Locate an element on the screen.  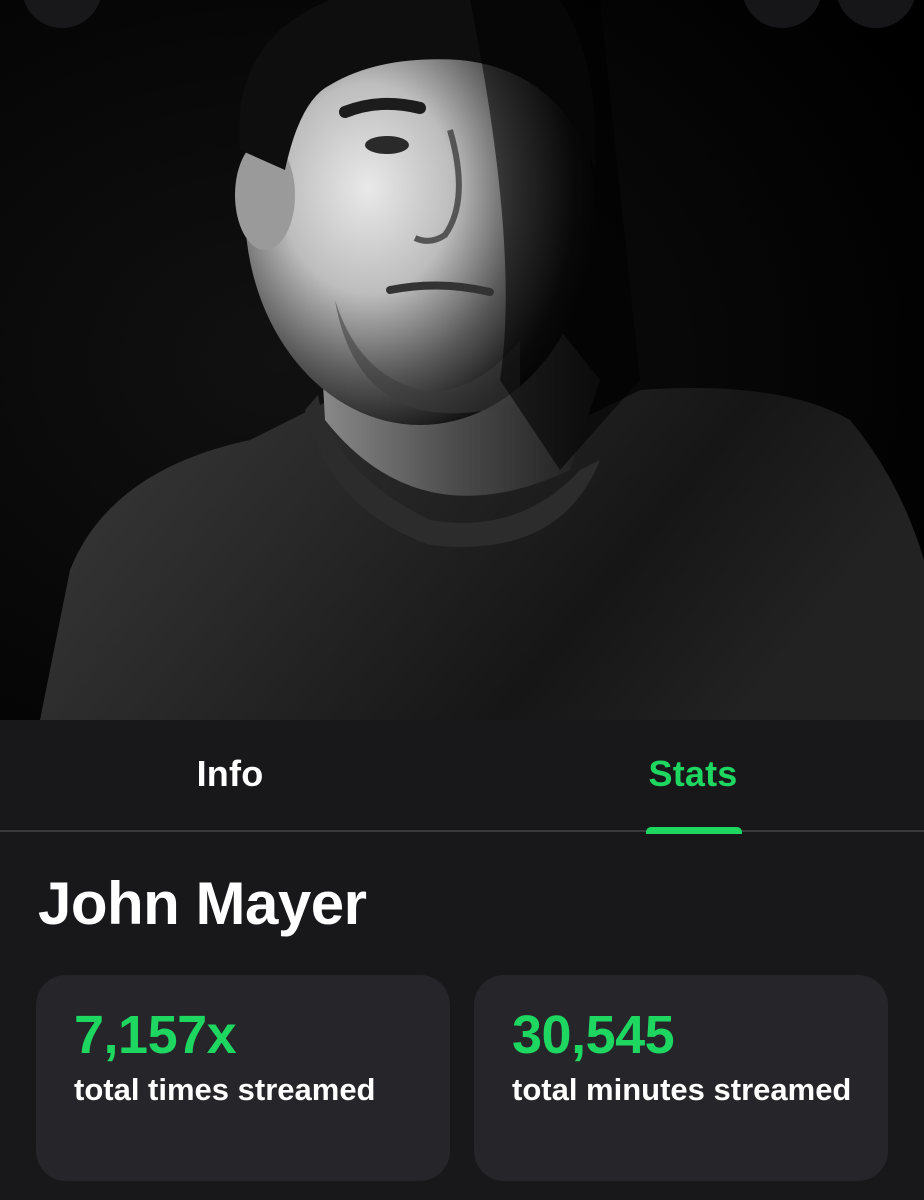
tab-stats: Stats is located at coordinates (693, 775).